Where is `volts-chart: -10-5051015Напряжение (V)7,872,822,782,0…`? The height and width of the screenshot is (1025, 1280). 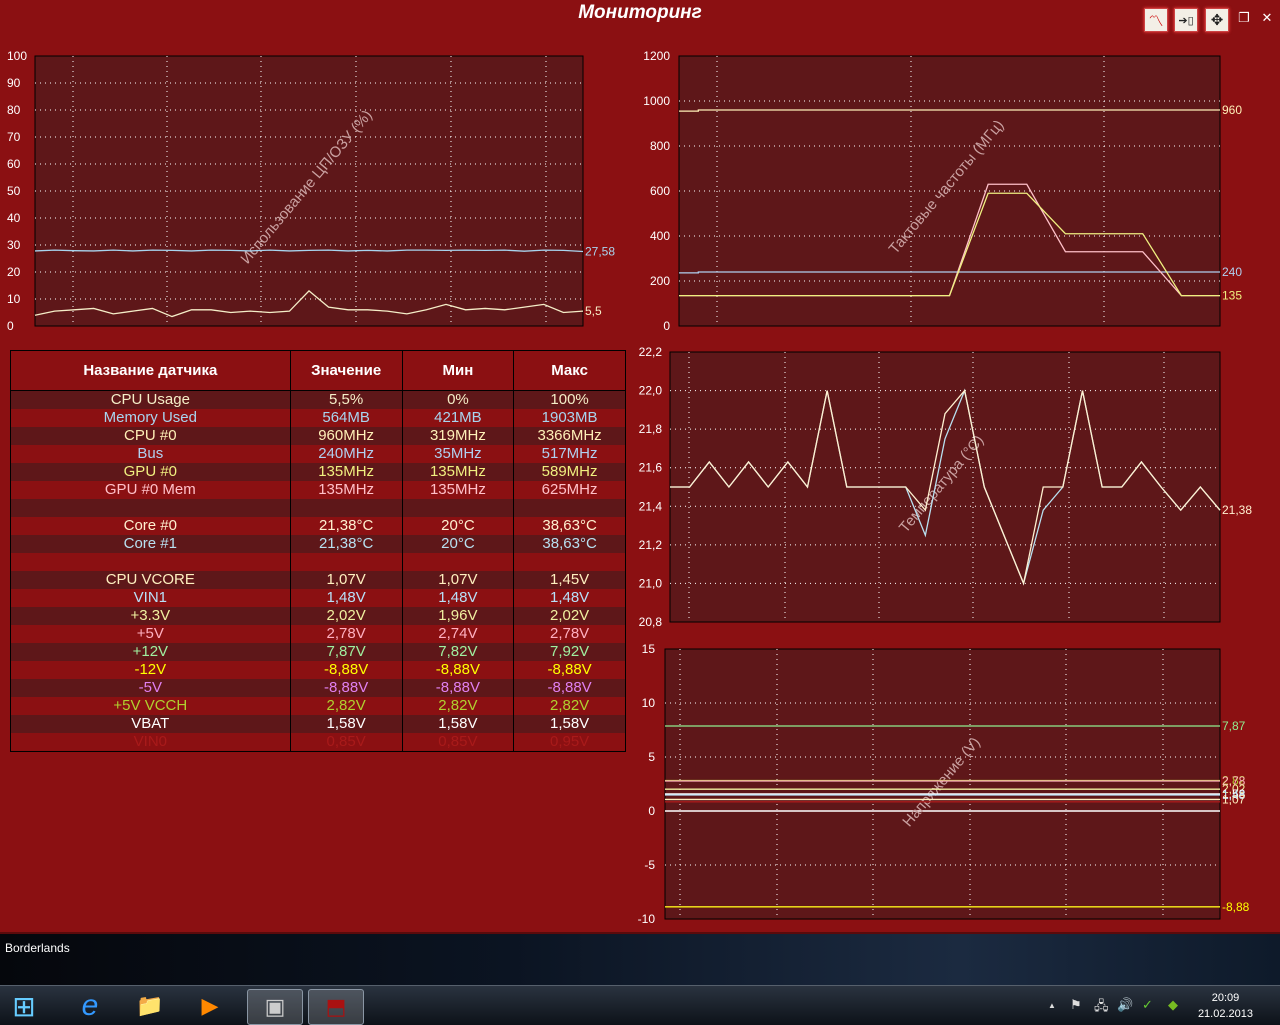
volts-chart: -10-5051015Напряжение (V)7,872,822,782,0… is located at coordinates (944, 784).